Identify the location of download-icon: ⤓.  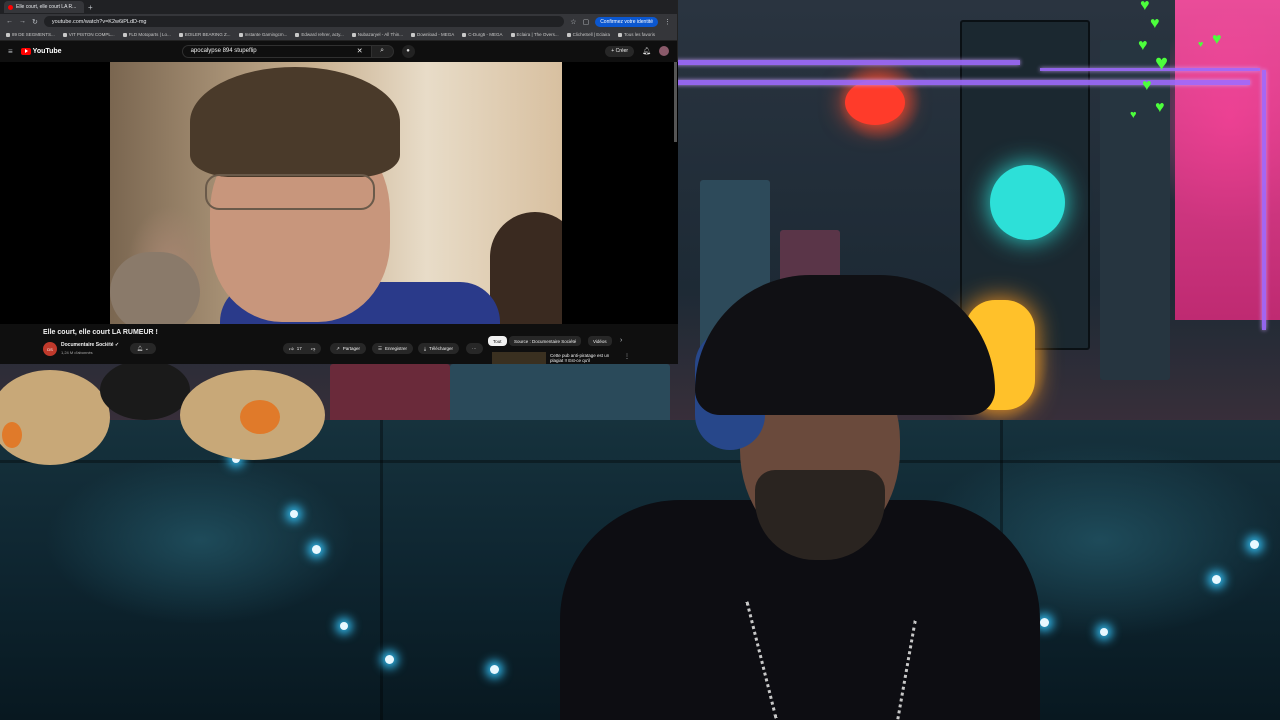
(425, 348).